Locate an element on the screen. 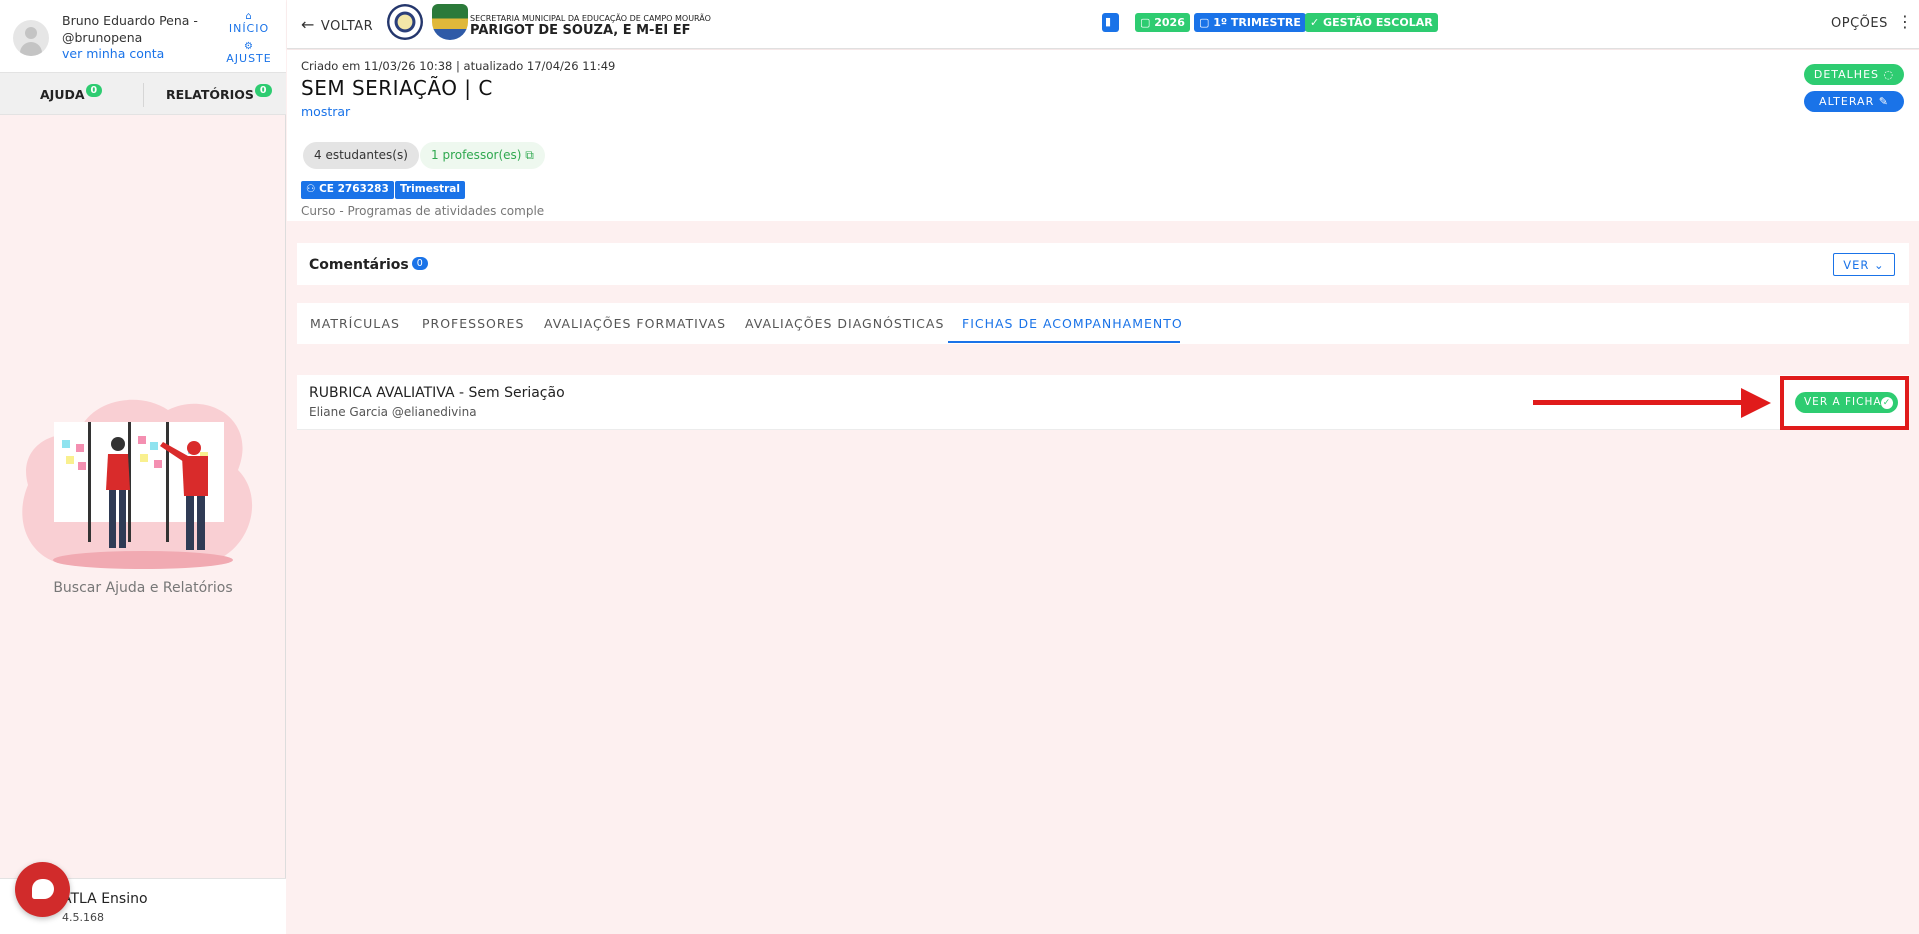 Image resolution: width=1919 pixels, height=934 pixels. sidebar-tabs: AJUDA 0 RELATÓRIOS 0 is located at coordinates (143, 93).